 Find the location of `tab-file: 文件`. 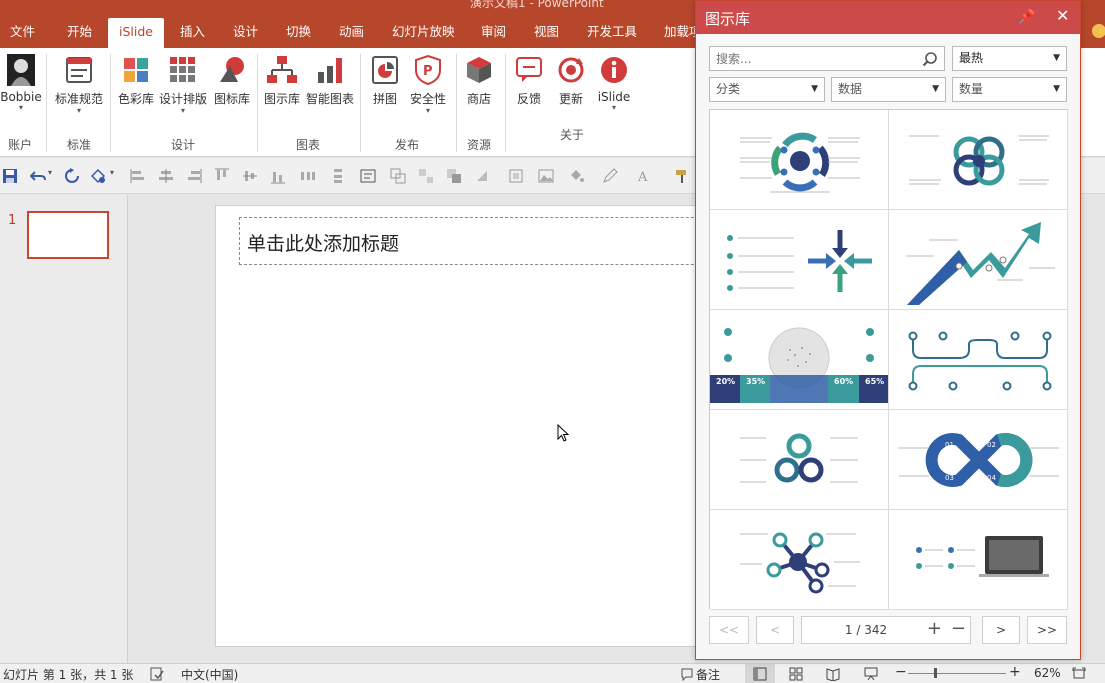

tab-file: 文件 is located at coordinates (22, 33).